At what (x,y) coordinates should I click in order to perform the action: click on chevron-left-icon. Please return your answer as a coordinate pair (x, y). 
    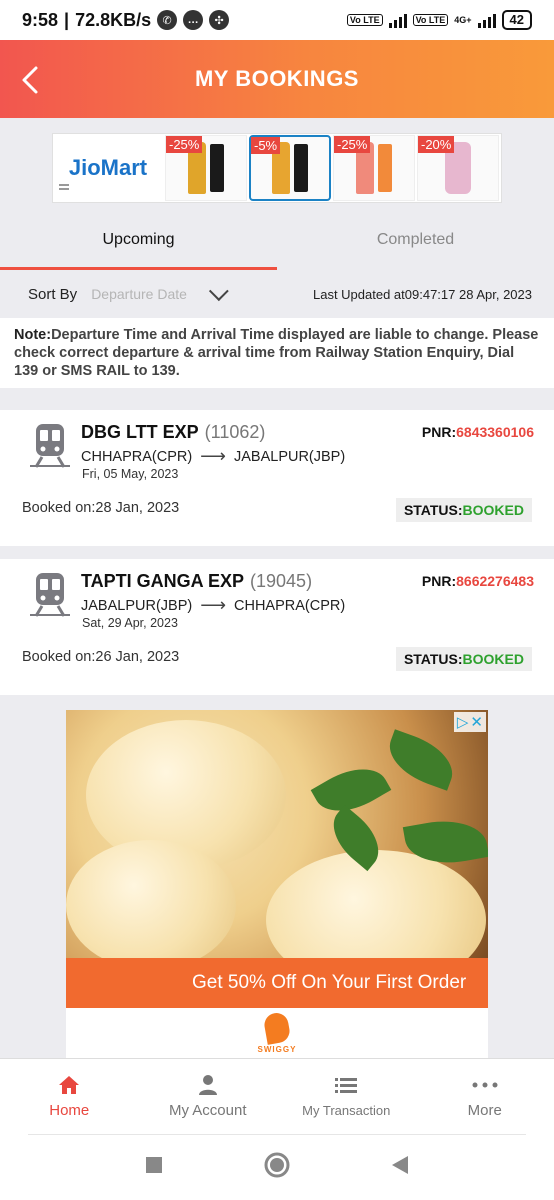
    Looking at the image, I should click on (30, 80).